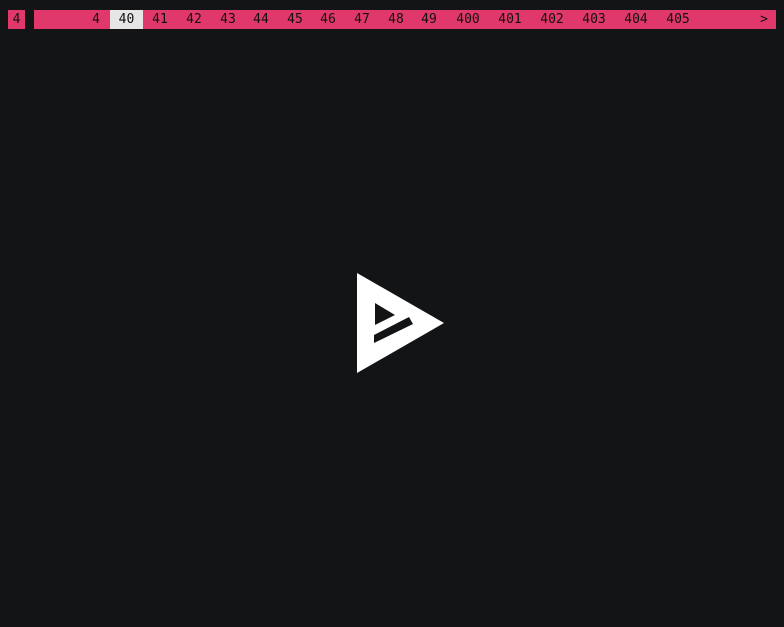 The width and height of the screenshot is (784, 627). I want to click on window-tab: 48, so click(396, 19).